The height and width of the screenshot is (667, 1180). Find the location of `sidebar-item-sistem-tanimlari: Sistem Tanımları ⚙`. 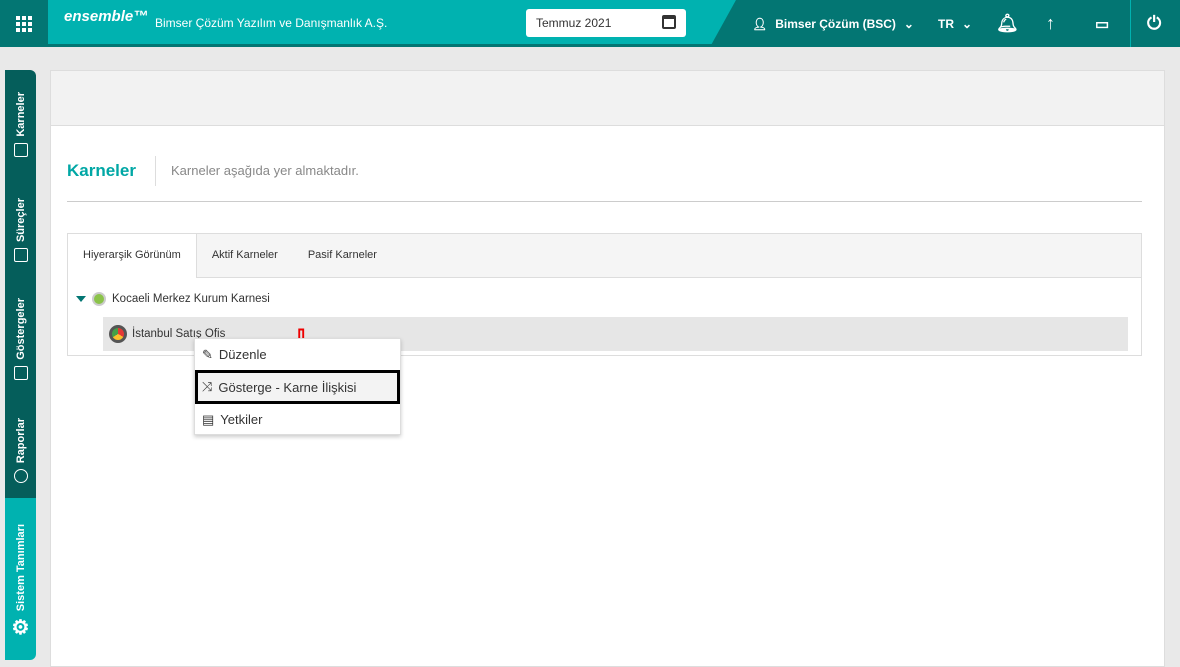

sidebar-item-sistem-tanimlari: Sistem Tanımları ⚙ is located at coordinates (20, 579).